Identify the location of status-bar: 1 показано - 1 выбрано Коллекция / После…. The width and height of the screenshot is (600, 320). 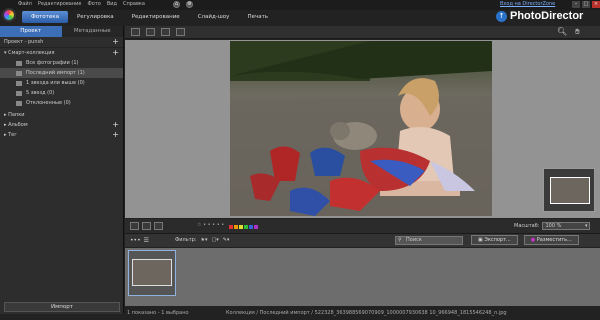
(362, 313).